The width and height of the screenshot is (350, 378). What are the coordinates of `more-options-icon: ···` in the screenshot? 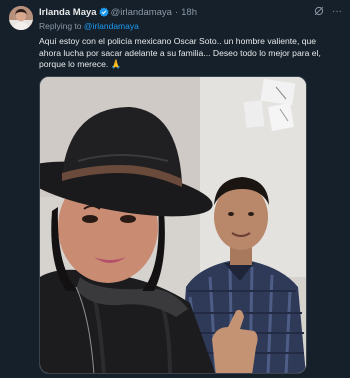 It's located at (337, 12).